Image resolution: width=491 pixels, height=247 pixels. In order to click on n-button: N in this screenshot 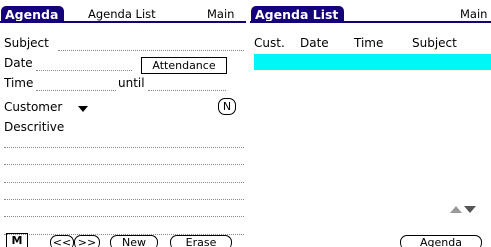, I will do `click(227, 106)`.